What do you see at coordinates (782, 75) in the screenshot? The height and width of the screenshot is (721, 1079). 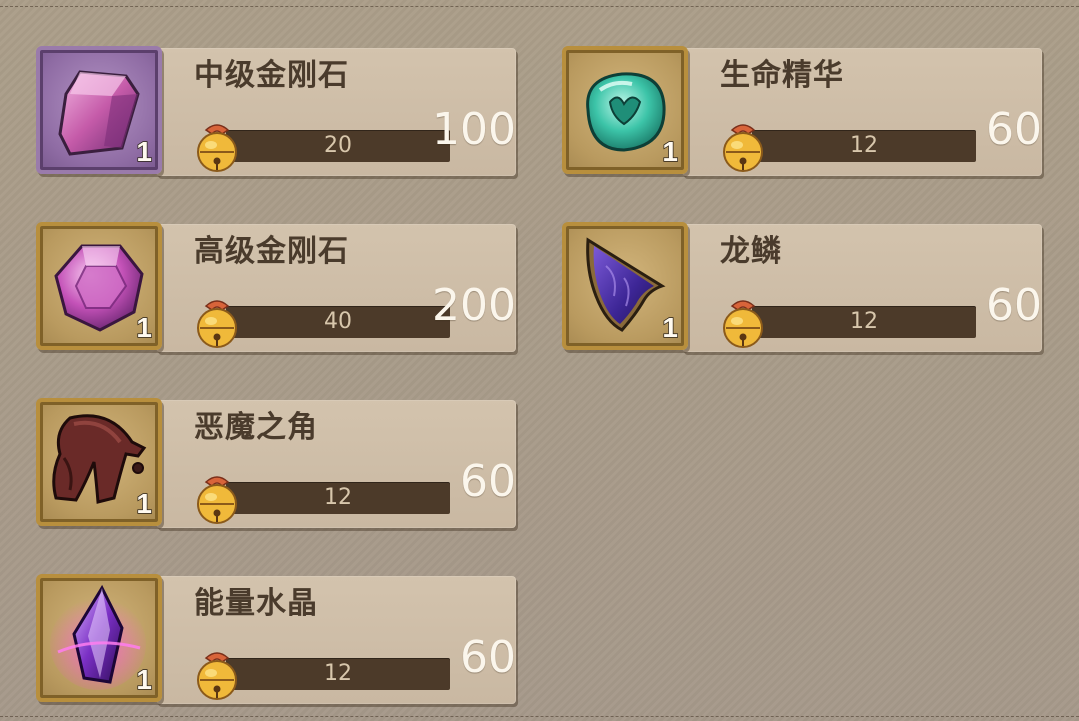 I see `item-name: 生命精华` at bounding box center [782, 75].